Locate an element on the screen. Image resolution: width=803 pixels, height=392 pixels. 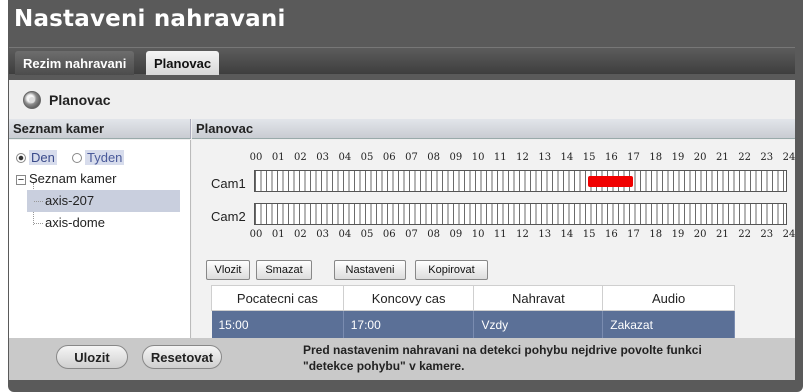
radio-week-icon is located at coordinates (77, 158).